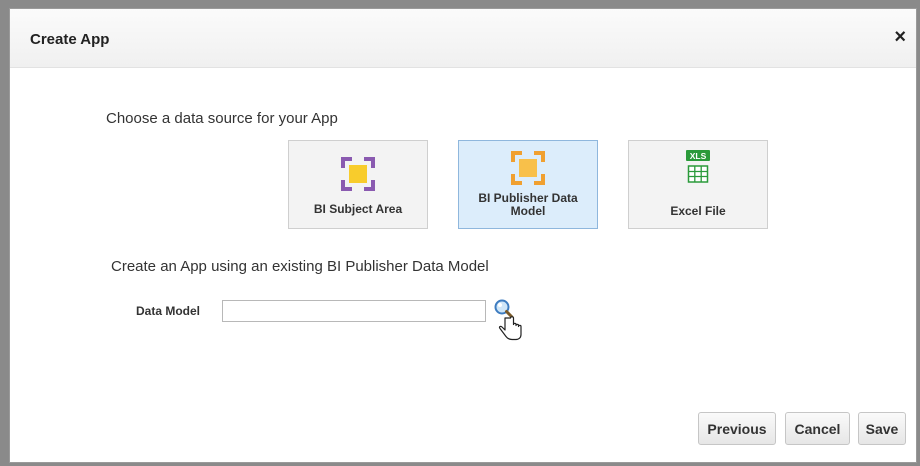 The height and width of the screenshot is (466, 920). I want to click on close-icon: ×, so click(900, 37).